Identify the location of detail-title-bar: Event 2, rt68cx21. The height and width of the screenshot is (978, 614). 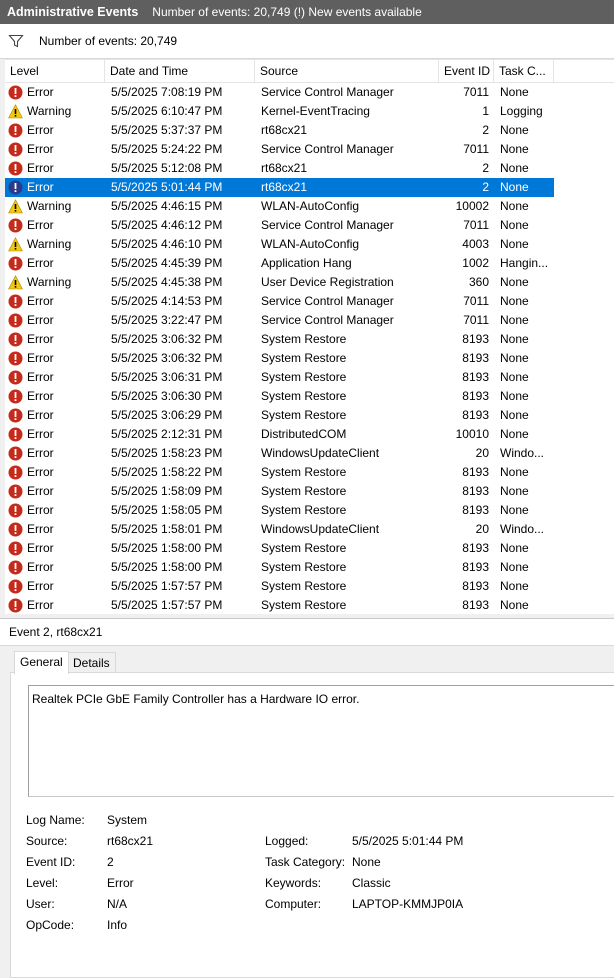
(307, 632).